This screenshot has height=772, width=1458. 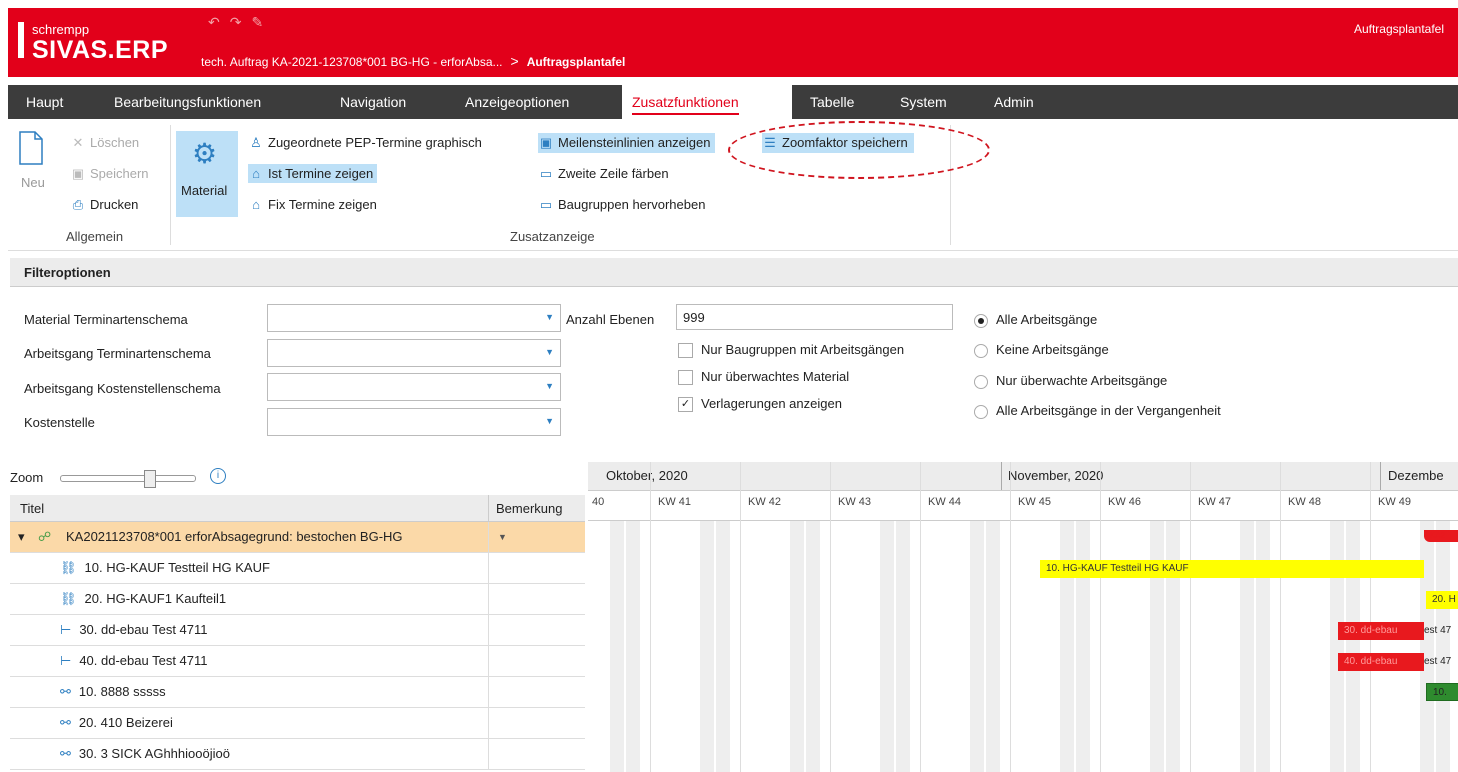 I want to click on fix-termine-button: ⌂ Fix Termine zeigen, so click(x=312, y=204).